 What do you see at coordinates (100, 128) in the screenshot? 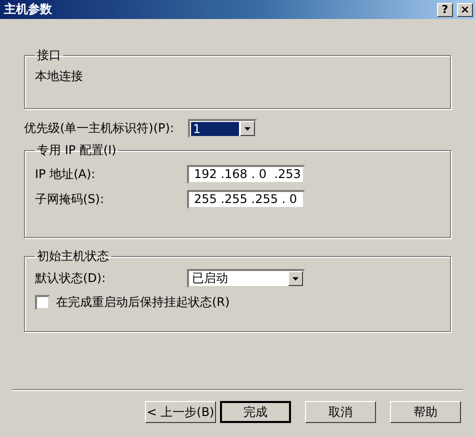
I see `priority-label: 优先级(单一主机标识符)(P):` at bounding box center [100, 128].